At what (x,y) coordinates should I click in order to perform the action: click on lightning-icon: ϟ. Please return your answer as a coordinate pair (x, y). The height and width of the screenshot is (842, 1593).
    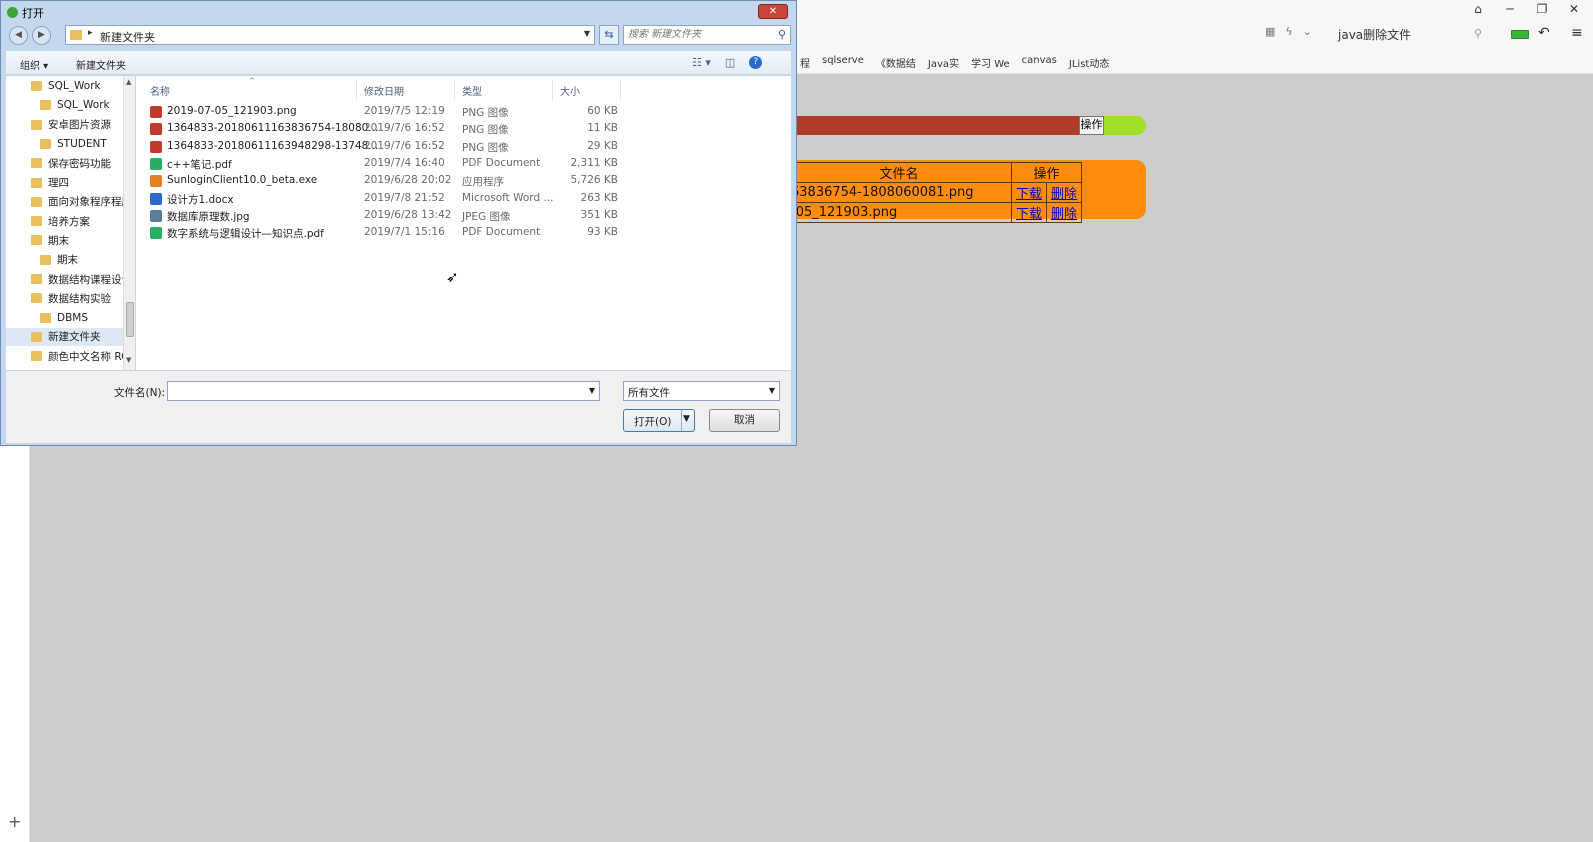
    Looking at the image, I should click on (1288, 31).